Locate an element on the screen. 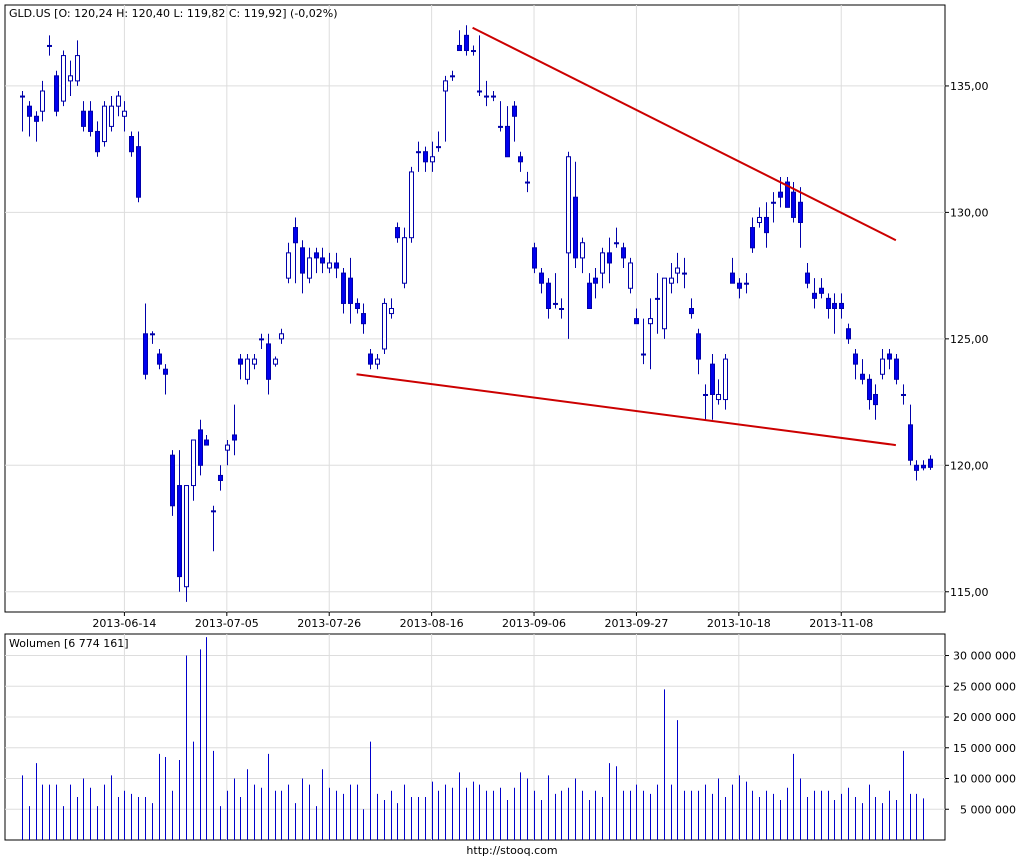 This screenshot has width=1024, height=860. date-tick-label: 2013-09-27 is located at coordinates (636, 623).